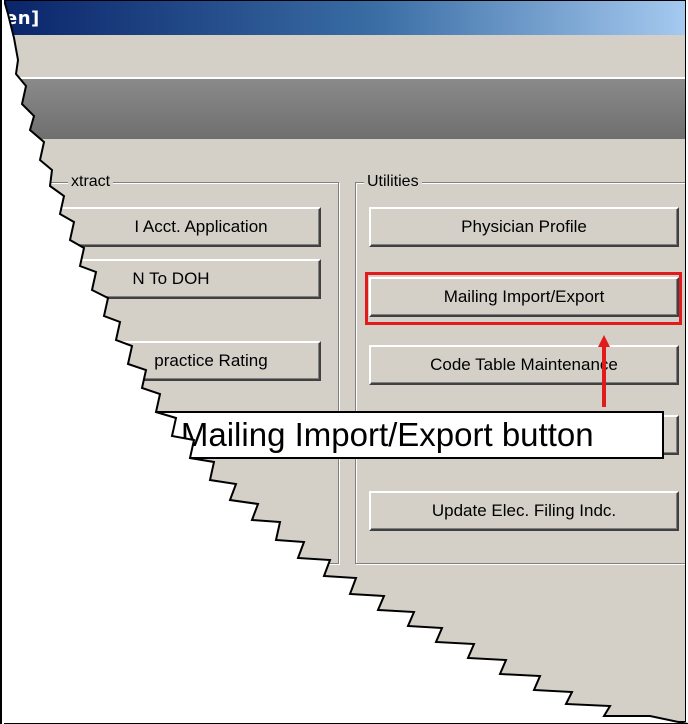  I want to click on utilities-group-legend: Utilities, so click(393, 182).